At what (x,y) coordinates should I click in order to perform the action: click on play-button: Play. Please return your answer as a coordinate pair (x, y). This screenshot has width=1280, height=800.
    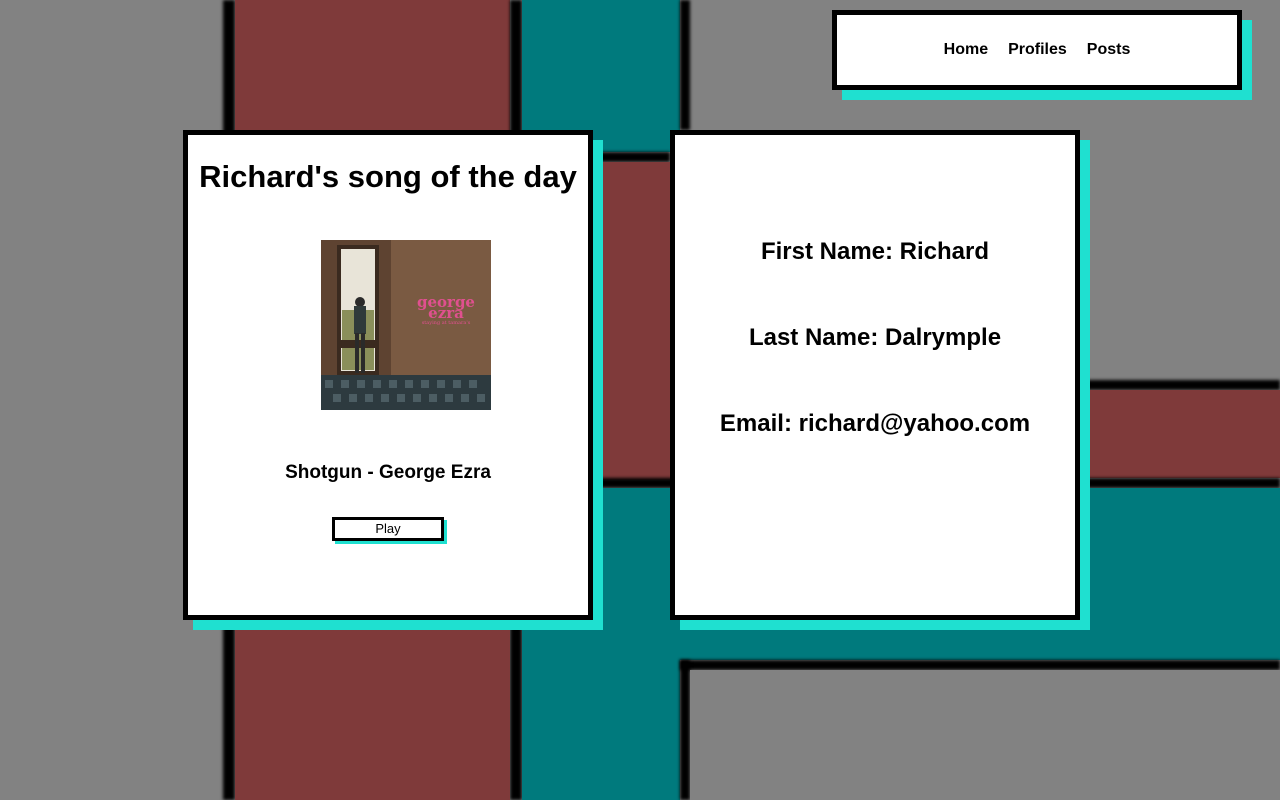
    Looking at the image, I should click on (388, 529).